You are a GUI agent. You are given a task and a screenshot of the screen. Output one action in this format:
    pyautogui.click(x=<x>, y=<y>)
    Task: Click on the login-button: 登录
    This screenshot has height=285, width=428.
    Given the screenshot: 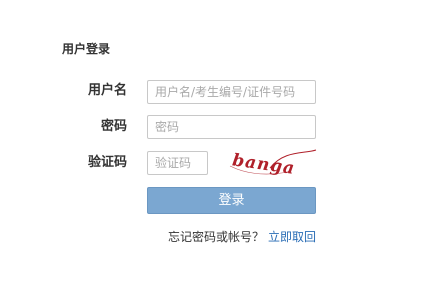 What is the action you would take?
    pyautogui.click(x=231, y=200)
    